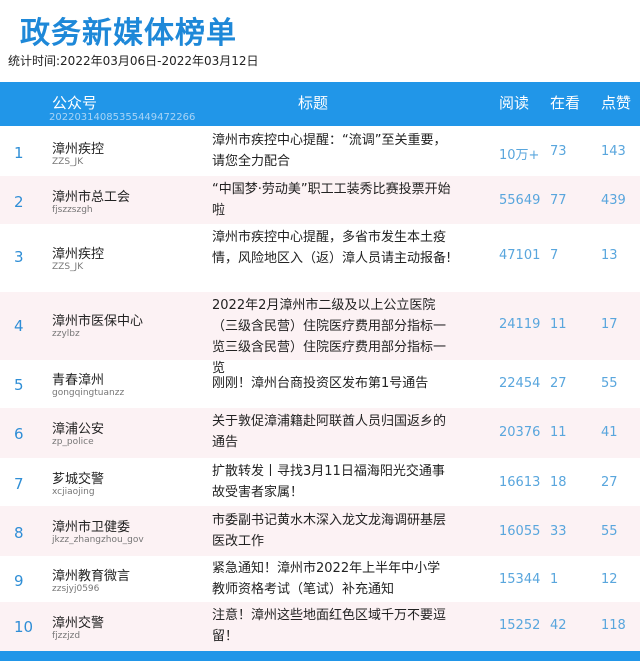 The width and height of the screenshot is (640, 661). Describe the element at coordinates (565, 102) in the screenshot. I see `header-watch: 在看` at that location.